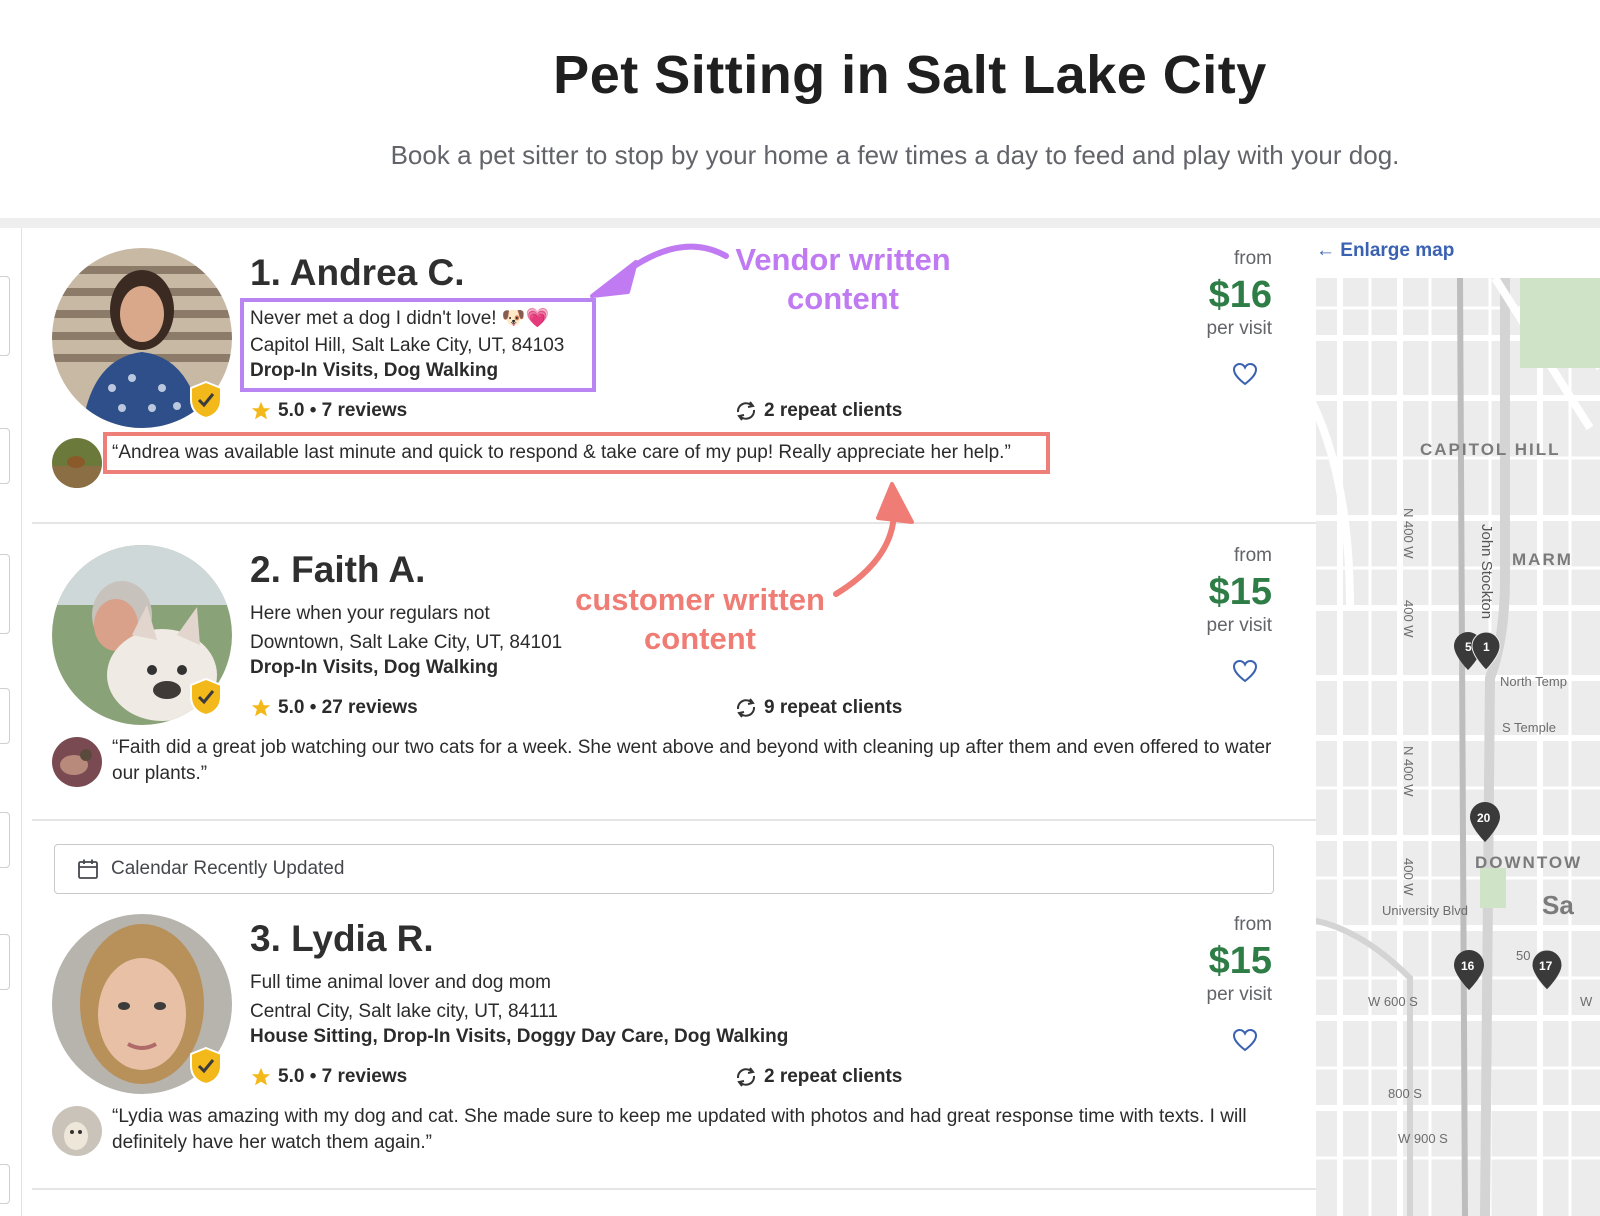 Image resolution: width=1600 pixels, height=1216 pixels. I want to click on map-label: North Temp, so click(1533, 681).